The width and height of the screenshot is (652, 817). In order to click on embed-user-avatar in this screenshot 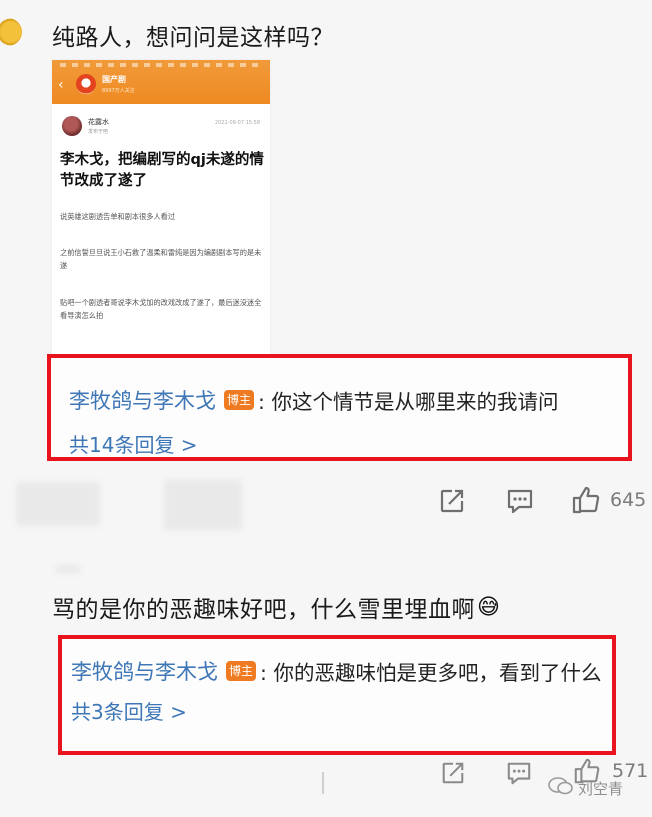, I will do `click(72, 126)`.